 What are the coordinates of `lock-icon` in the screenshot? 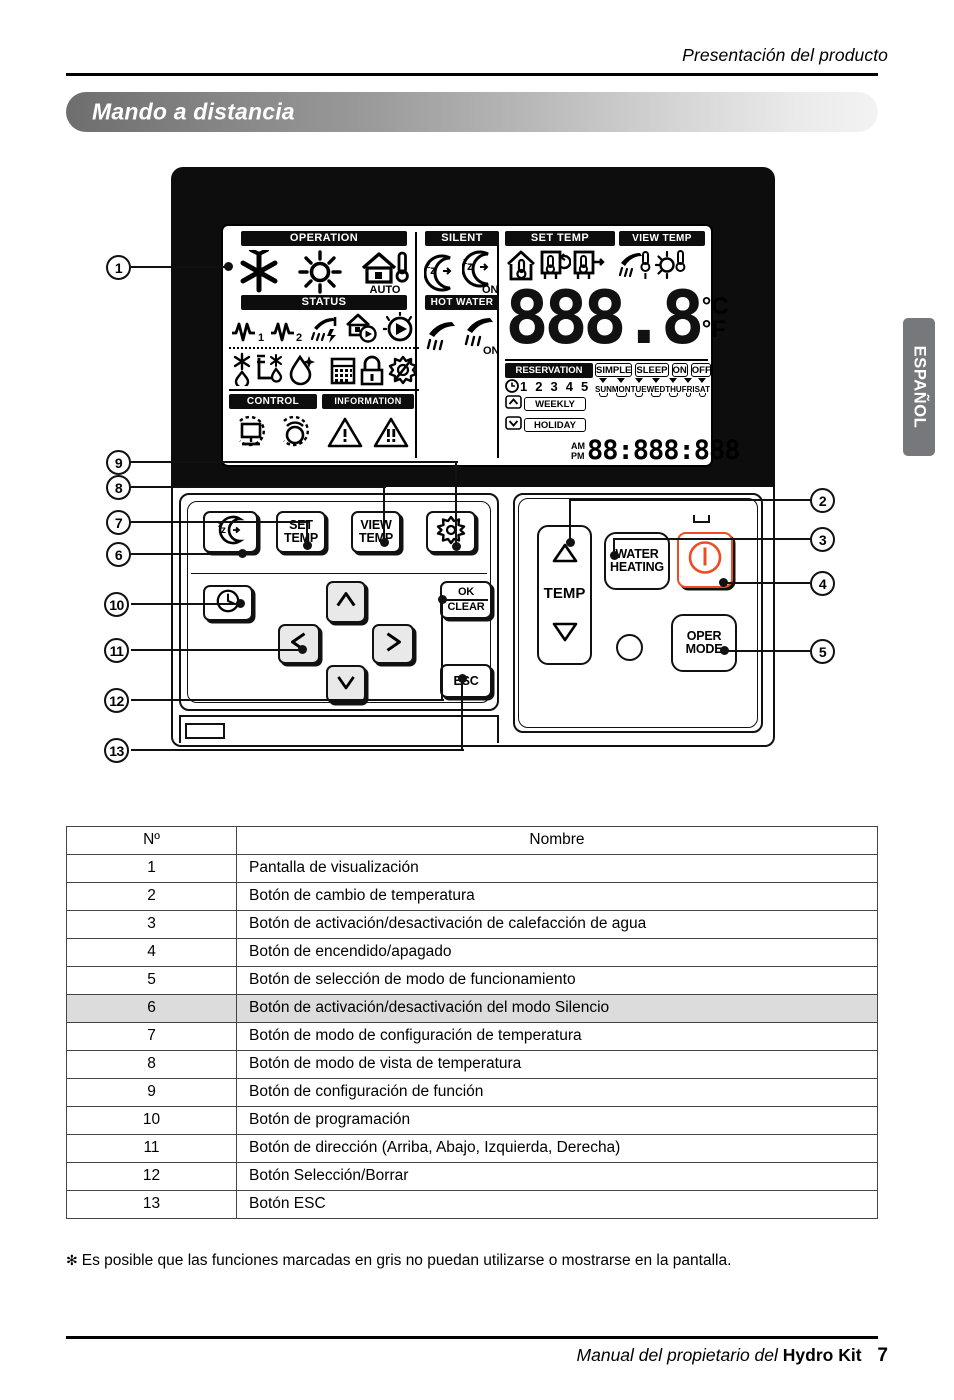 It's located at (372, 370).